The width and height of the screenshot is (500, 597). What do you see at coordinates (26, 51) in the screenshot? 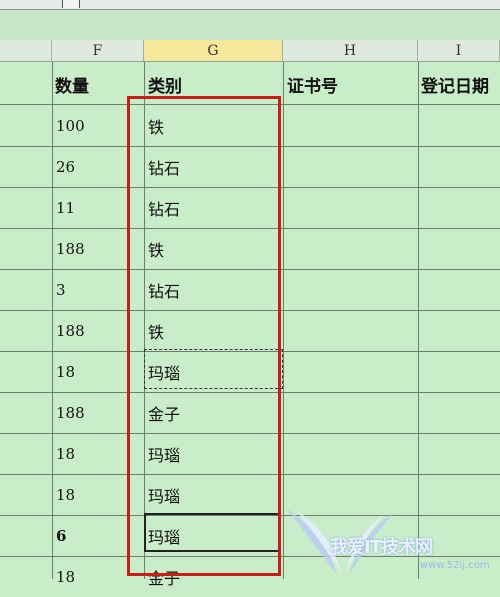
I see `column-header-E` at bounding box center [26, 51].